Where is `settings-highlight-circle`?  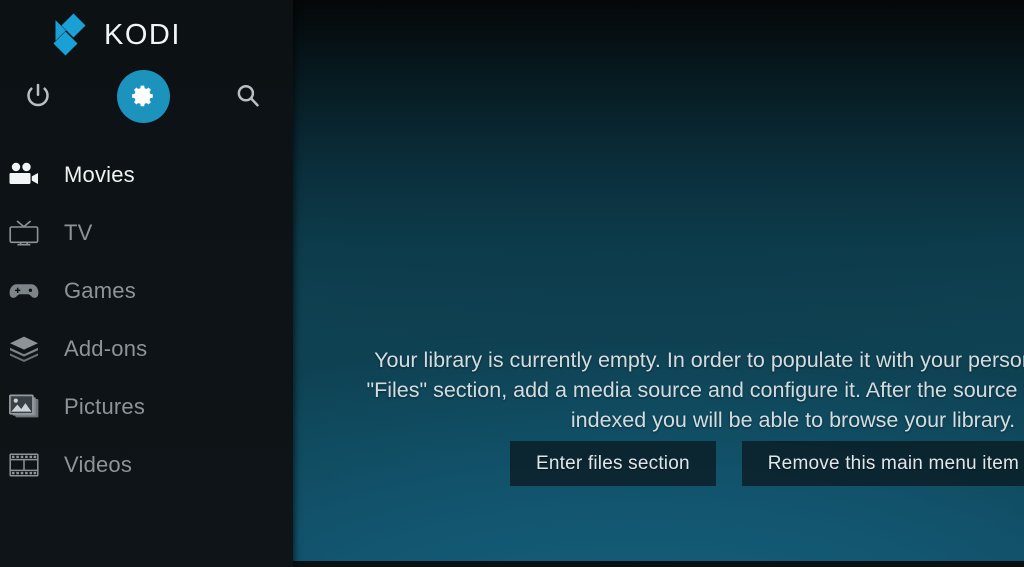 settings-highlight-circle is located at coordinates (143, 96).